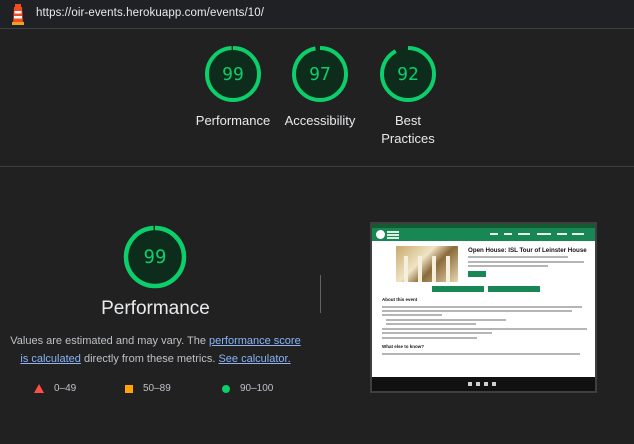  I want to click on circle-icon, so click(226, 388).